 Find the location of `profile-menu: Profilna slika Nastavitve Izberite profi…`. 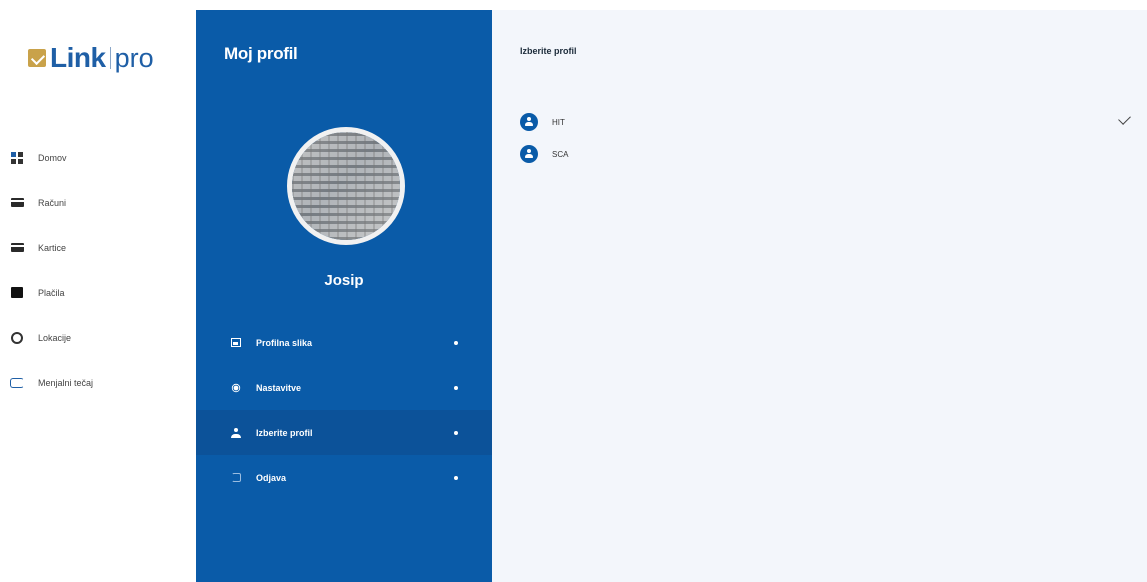

profile-menu: Profilna slika Nastavitve Izberite profi… is located at coordinates (344, 410).